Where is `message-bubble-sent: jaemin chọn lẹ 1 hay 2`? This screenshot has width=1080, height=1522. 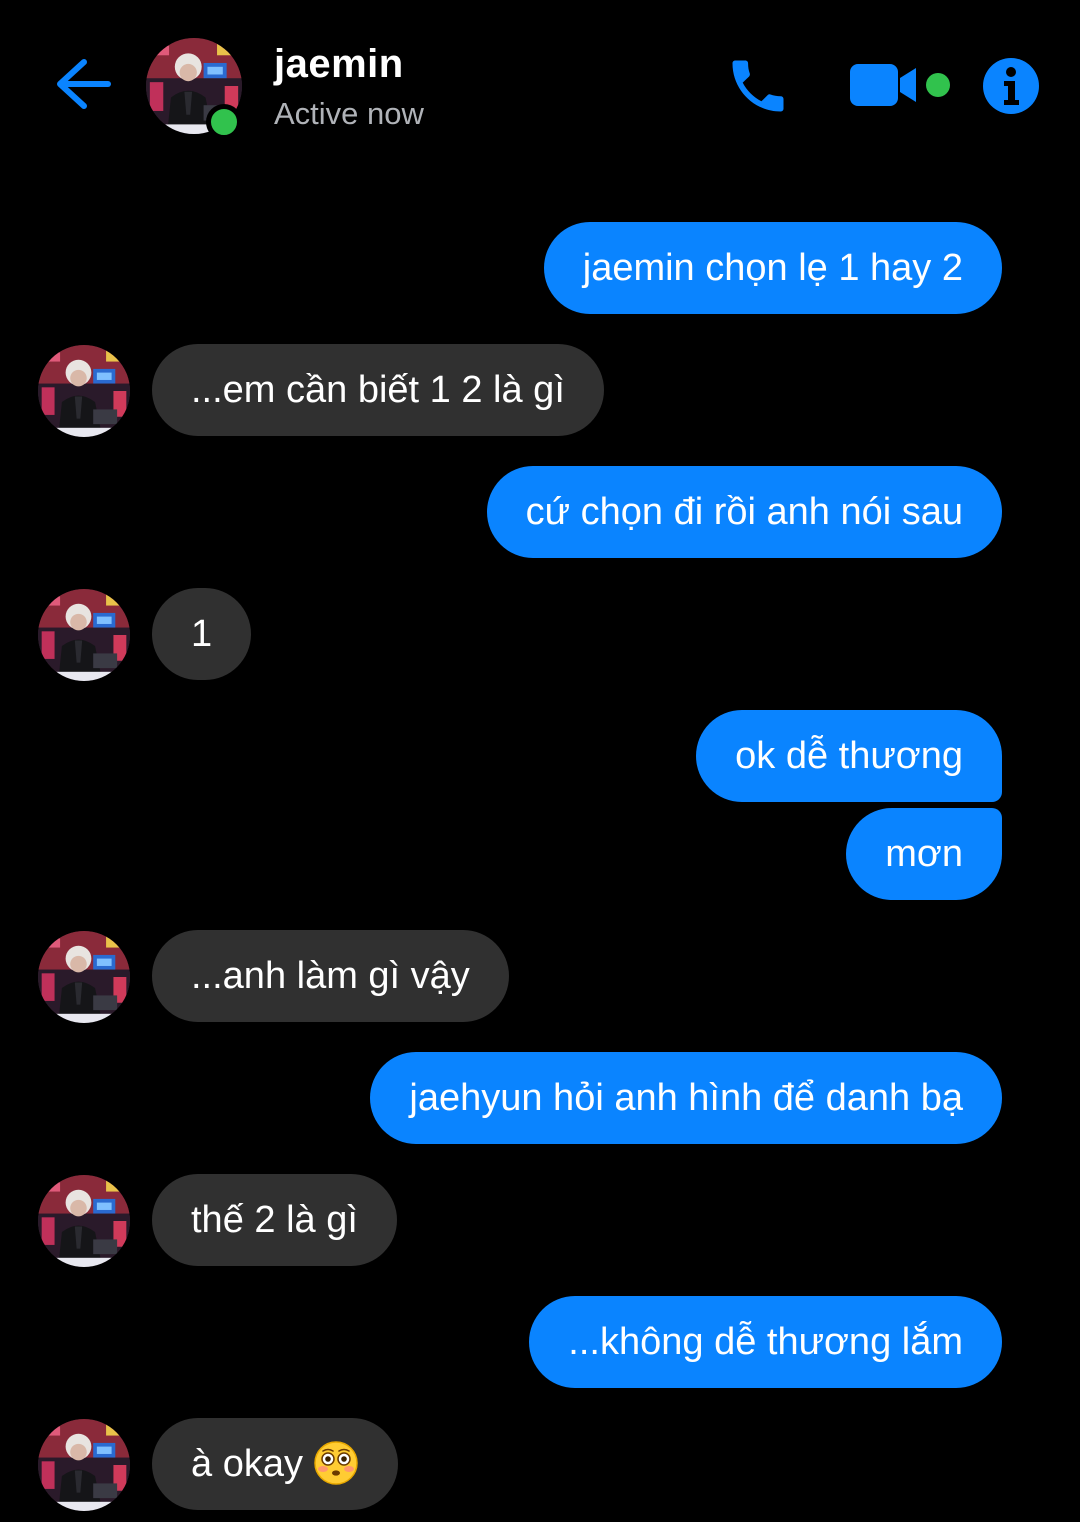
message-bubble-sent: jaemin chọn lẹ 1 hay 2 is located at coordinates (772, 268).